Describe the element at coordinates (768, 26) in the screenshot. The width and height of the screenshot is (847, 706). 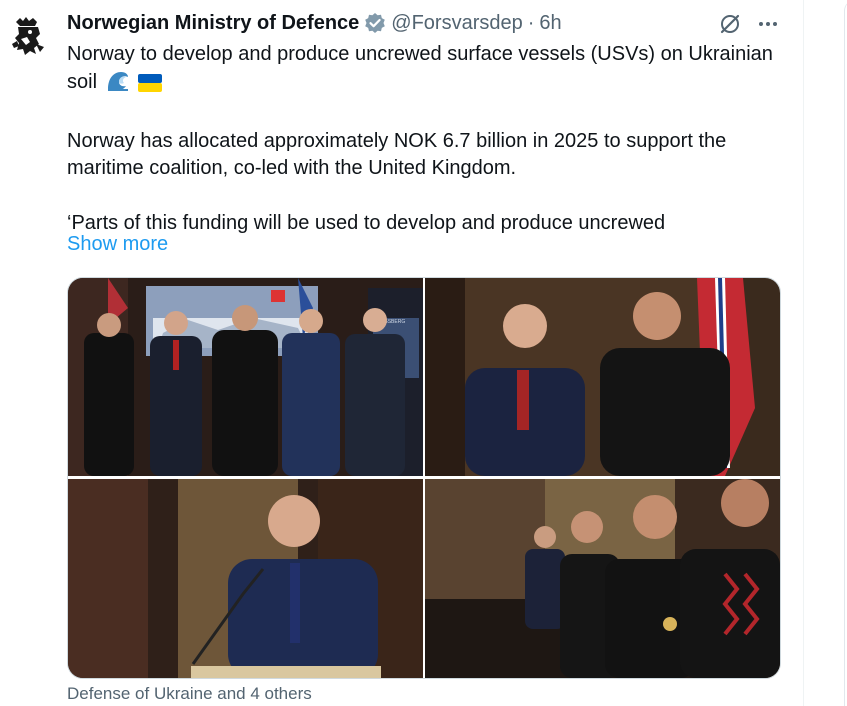
I see `more-options-icon` at that location.